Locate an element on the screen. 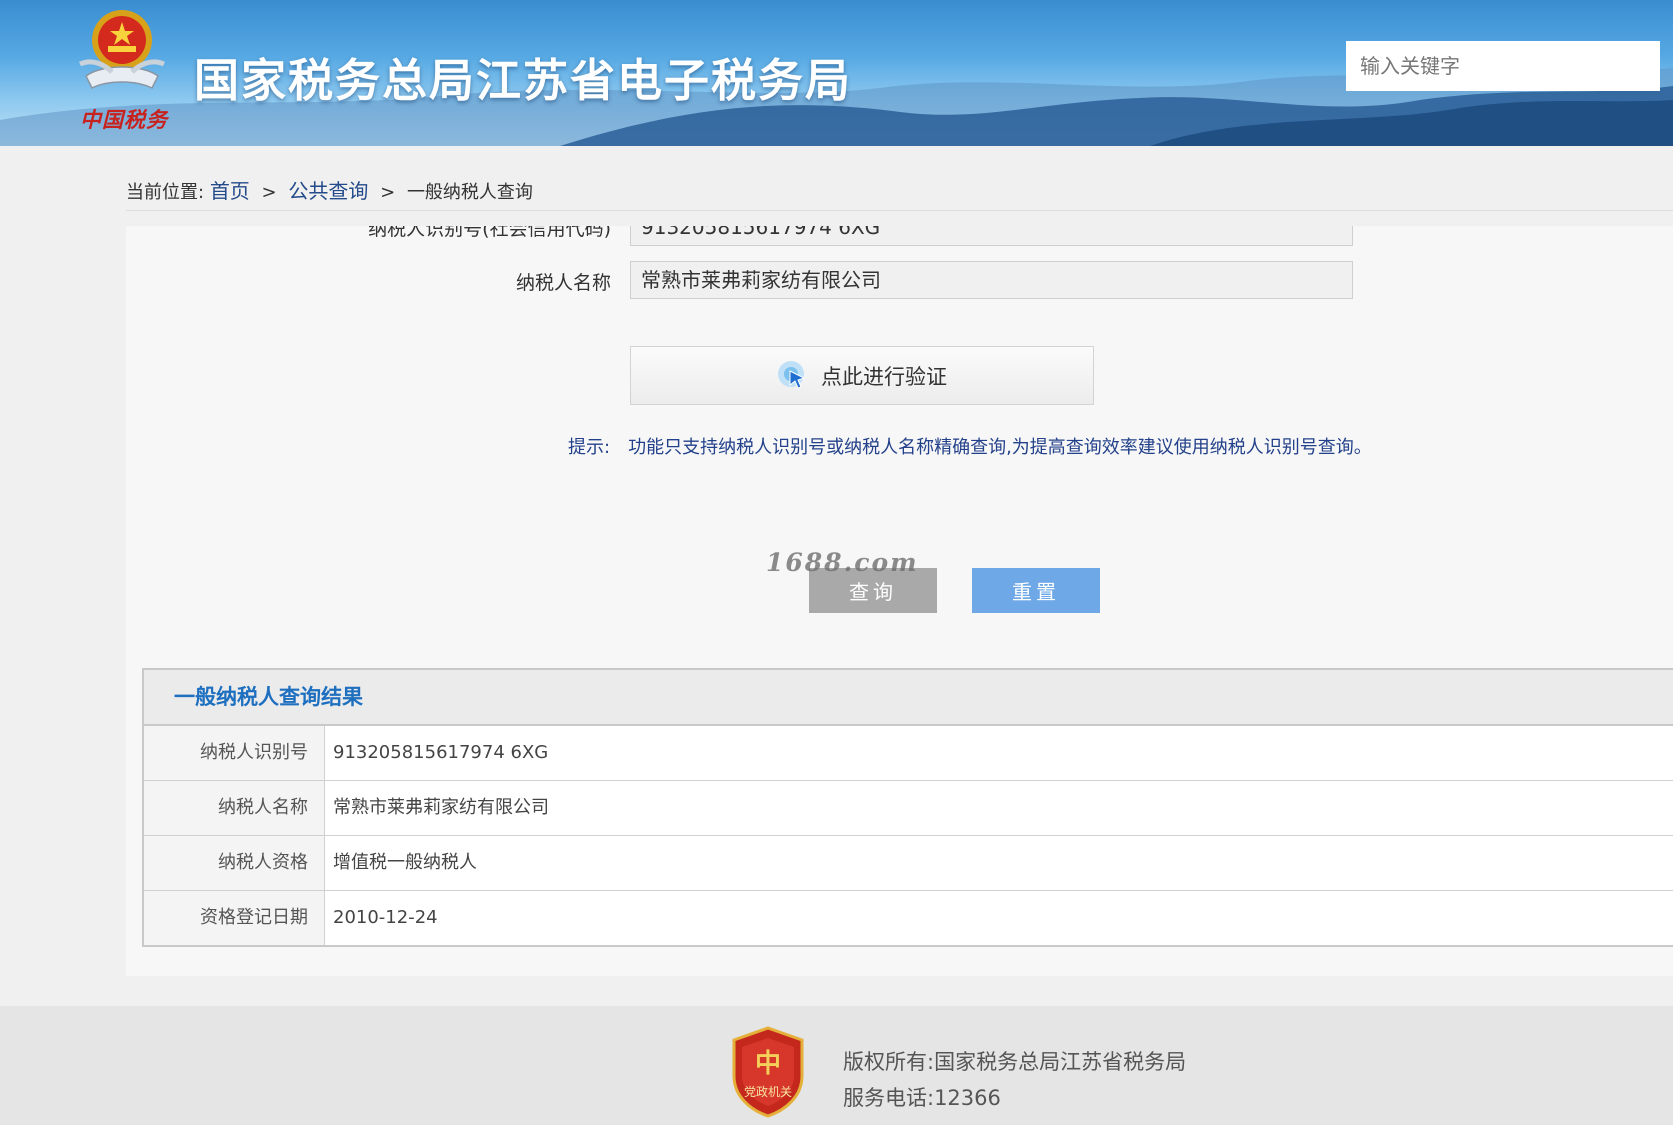  taxpayer-name-label: 纳税人名称 is located at coordinates (563, 283).